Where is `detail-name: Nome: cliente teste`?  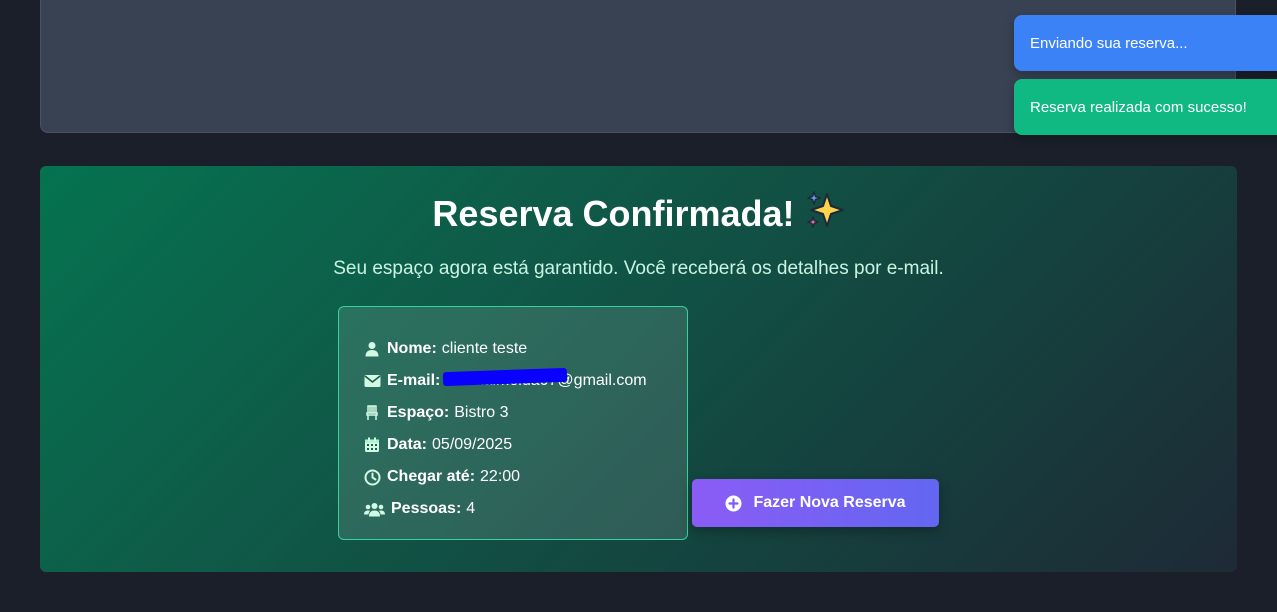
detail-name: Nome: cliente teste is located at coordinates (525, 349).